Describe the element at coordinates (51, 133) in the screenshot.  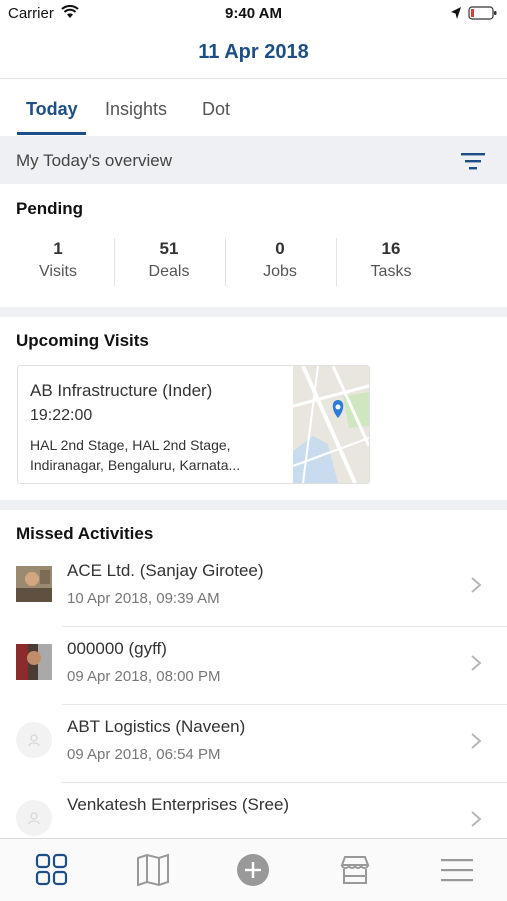
I see `active-tab-indicator` at that location.